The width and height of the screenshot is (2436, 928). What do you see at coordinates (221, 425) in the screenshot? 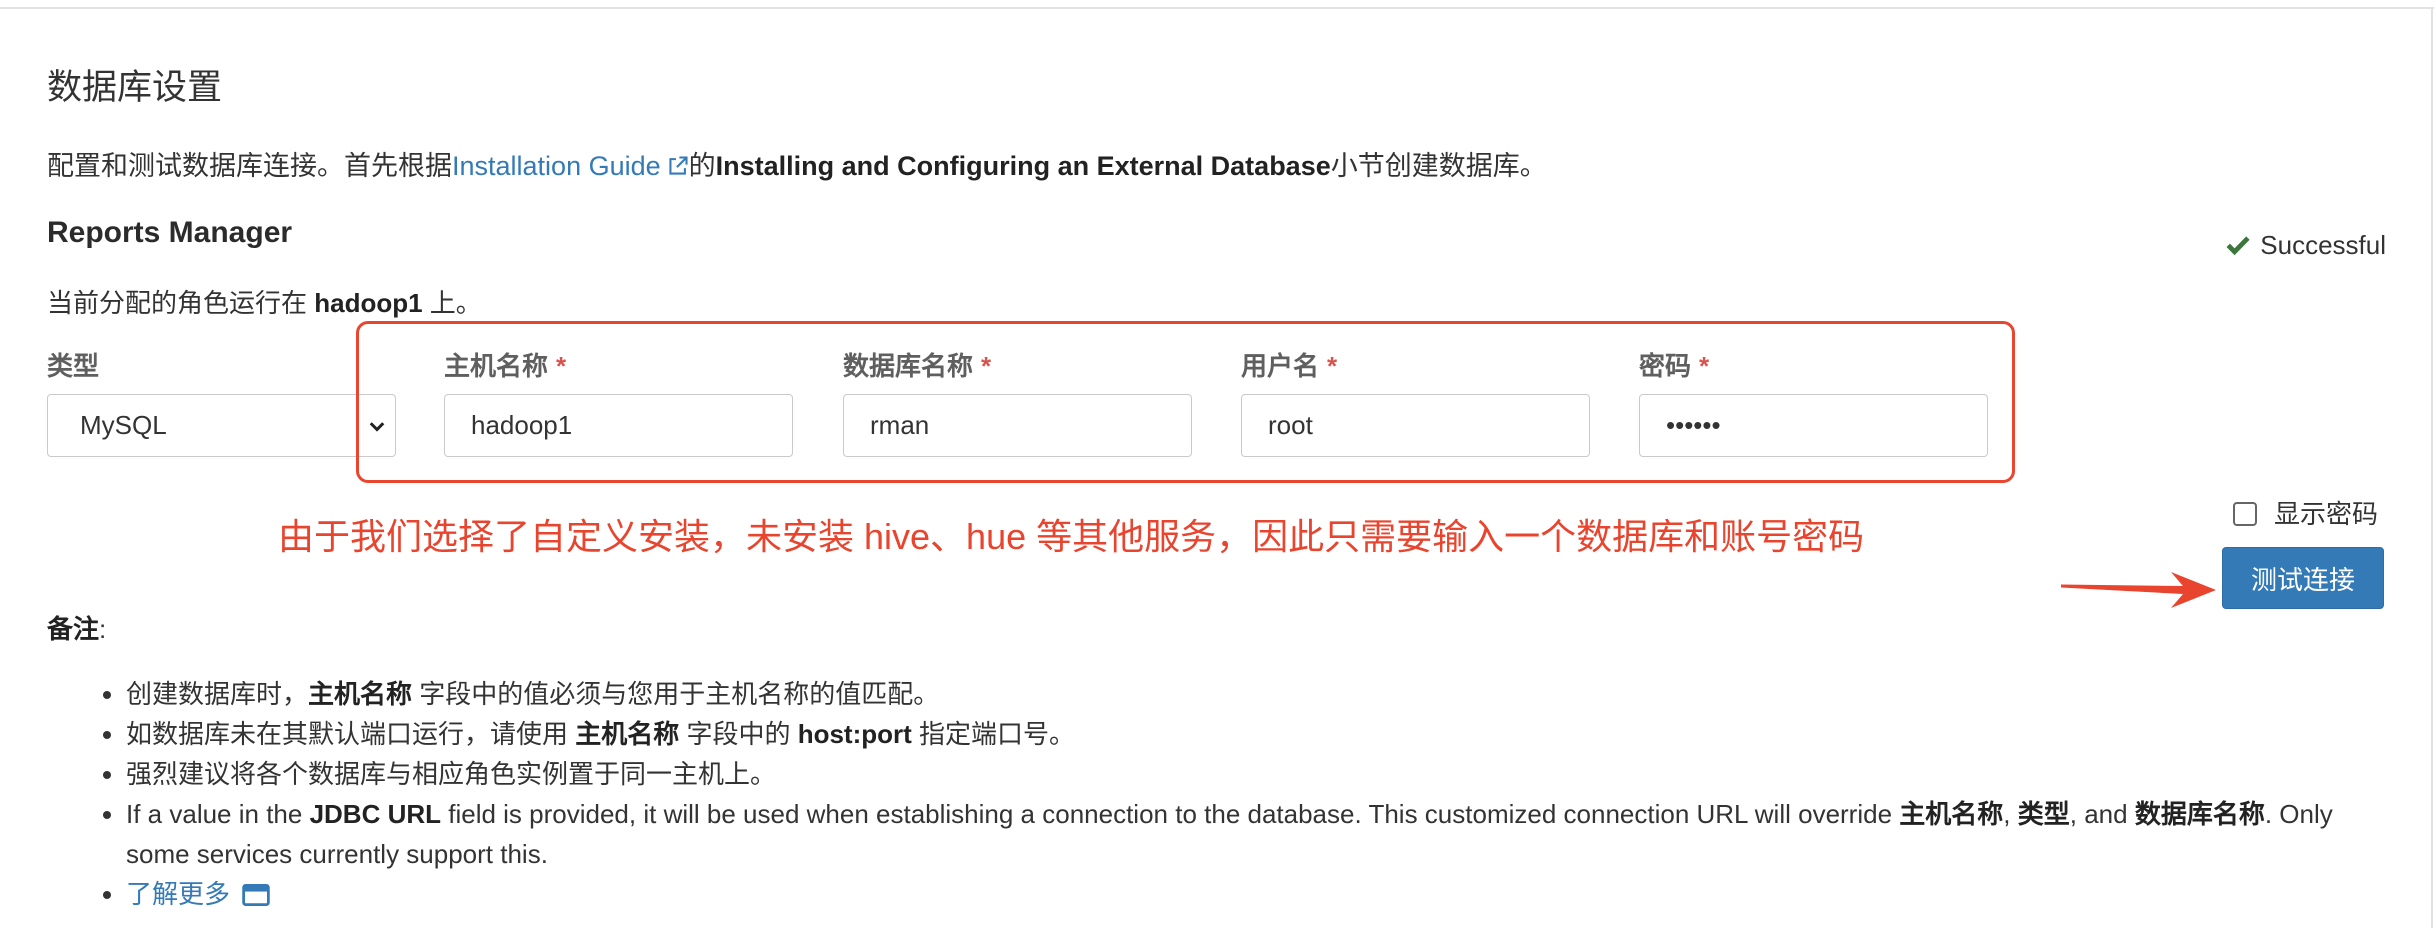
I see `database-type-select: MySQL` at bounding box center [221, 425].